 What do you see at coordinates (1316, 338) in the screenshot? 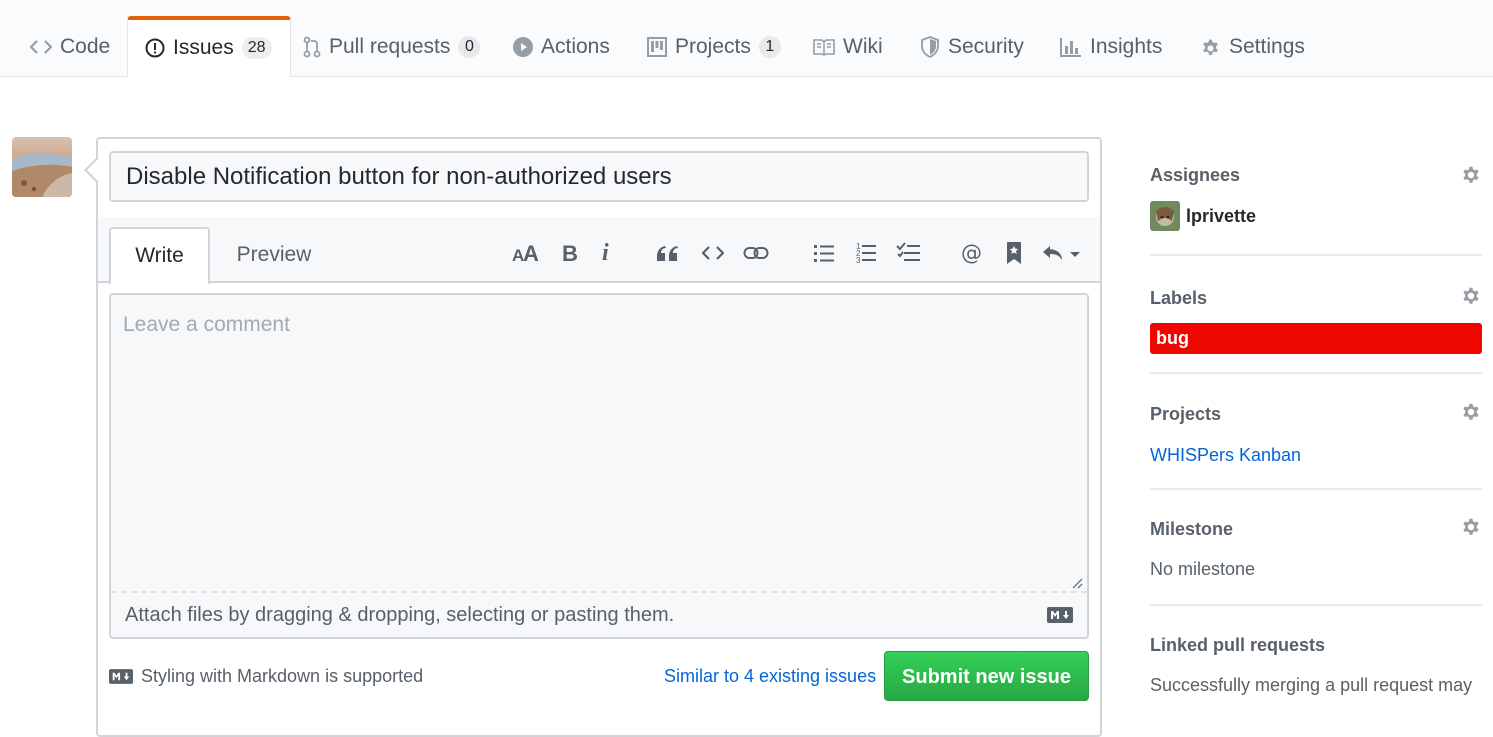
I see `label-bug: bug` at bounding box center [1316, 338].